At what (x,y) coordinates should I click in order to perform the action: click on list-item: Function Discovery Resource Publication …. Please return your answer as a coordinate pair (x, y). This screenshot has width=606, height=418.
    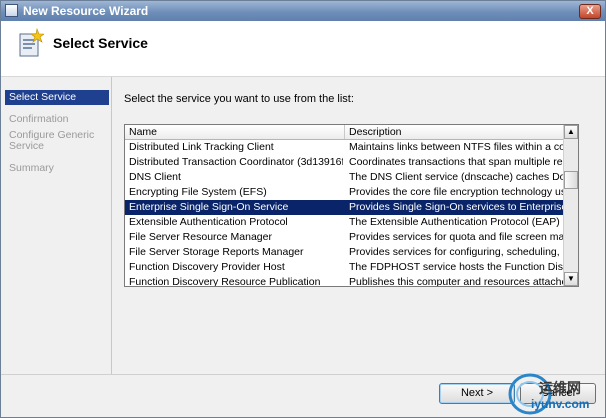
    Looking at the image, I should click on (345, 281).